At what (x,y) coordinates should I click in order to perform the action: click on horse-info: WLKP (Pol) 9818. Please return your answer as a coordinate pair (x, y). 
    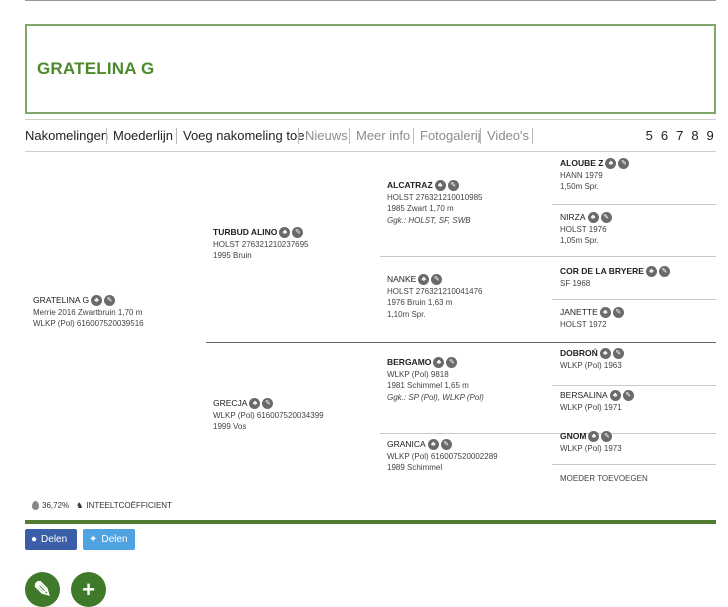
    Looking at the image, I should click on (418, 374).